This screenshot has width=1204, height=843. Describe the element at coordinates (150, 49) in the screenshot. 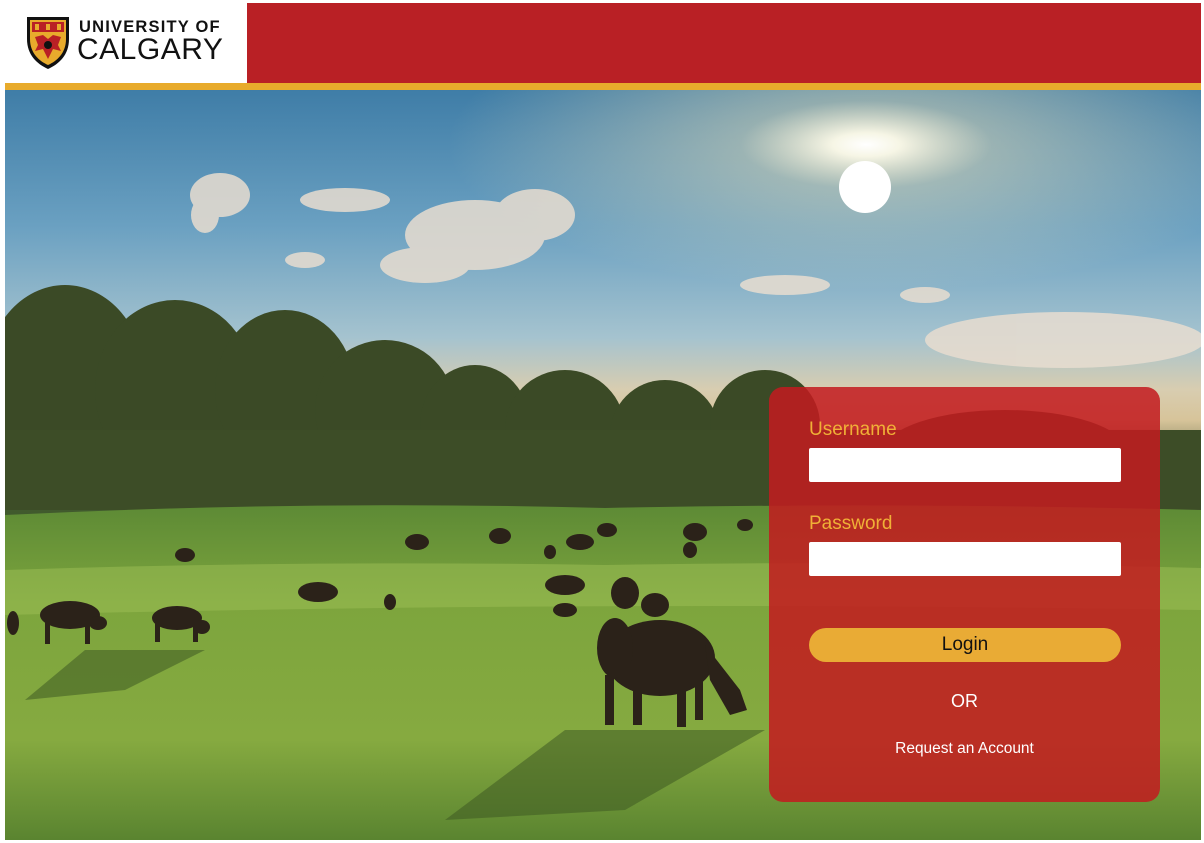

I see `logo-text-calgary: CALGARY` at that location.